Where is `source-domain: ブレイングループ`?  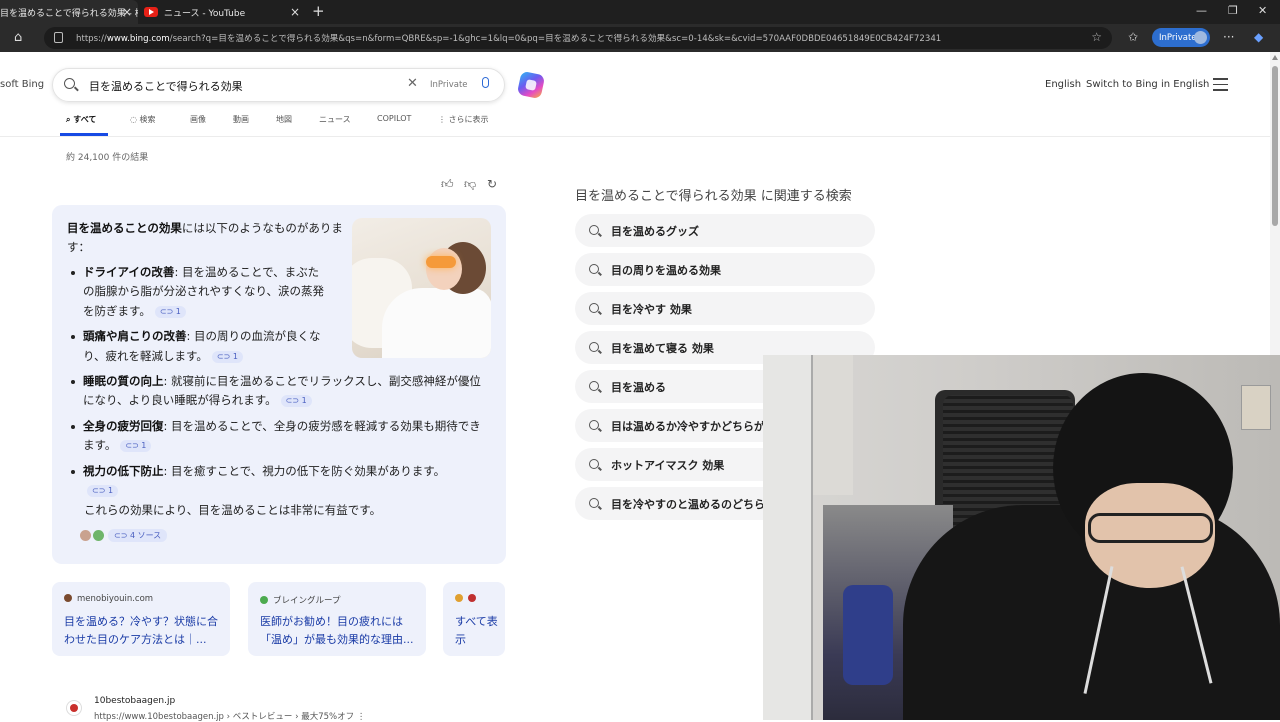 source-domain: ブレイングループ is located at coordinates (300, 600).